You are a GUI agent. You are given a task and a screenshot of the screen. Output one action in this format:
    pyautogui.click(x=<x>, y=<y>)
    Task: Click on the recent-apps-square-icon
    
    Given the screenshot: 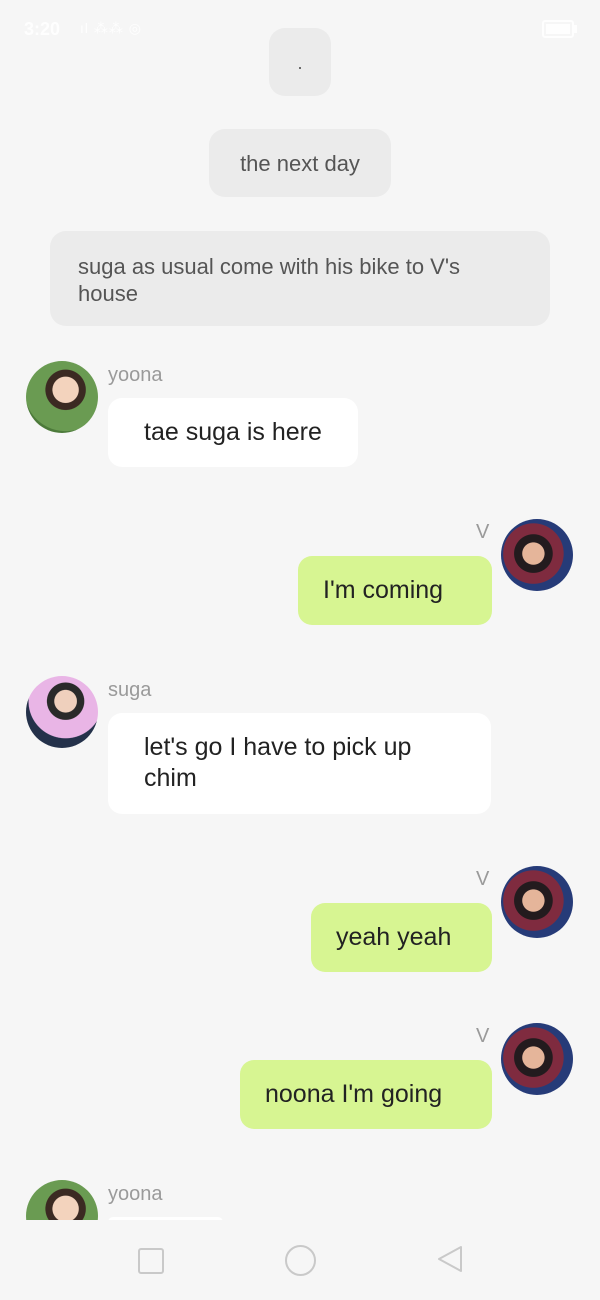 What is the action you would take?
    pyautogui.click(x=151, y=1261)
    